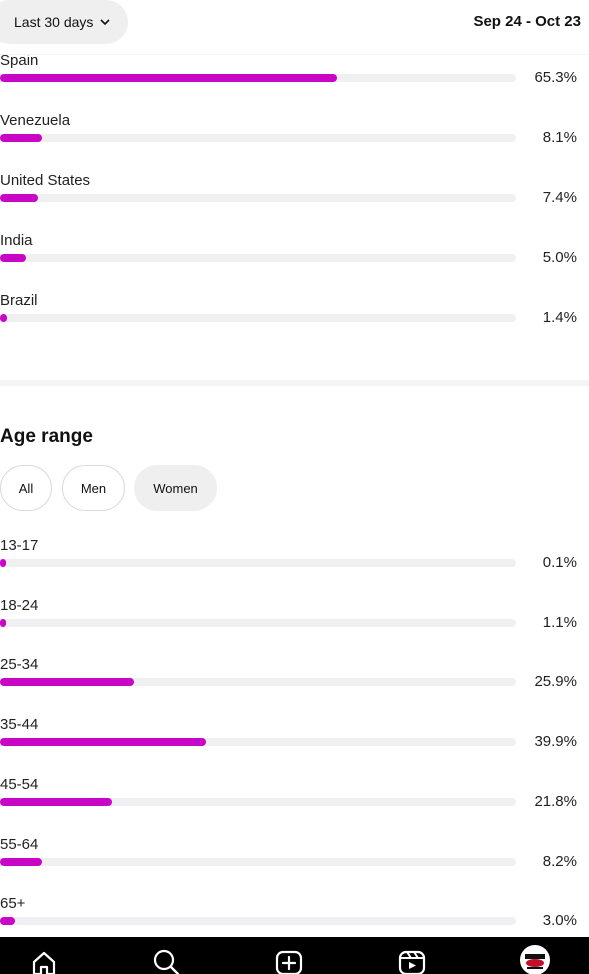 Image resolution: width=589 pixels, height=974 pixels. I want to click on top-bar: Last 30 days Sep 24 - Oct 23, so click(294, 27).